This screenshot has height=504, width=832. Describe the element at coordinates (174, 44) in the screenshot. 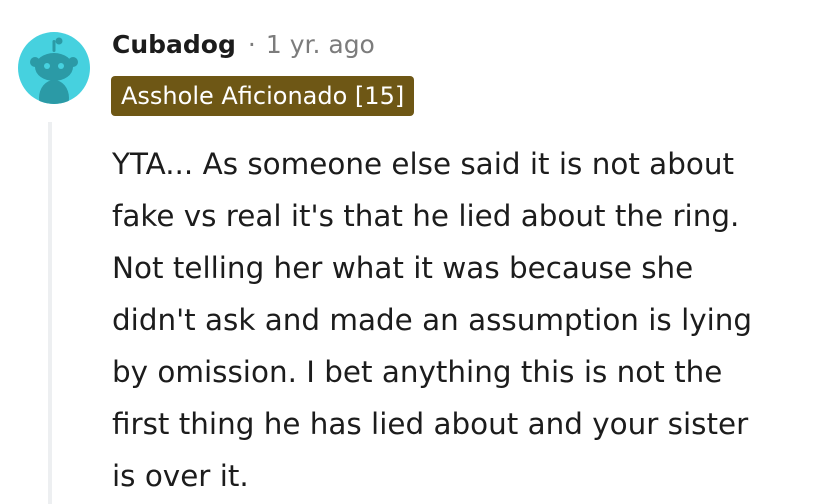

I see `author-username: Cubadog` at that location.